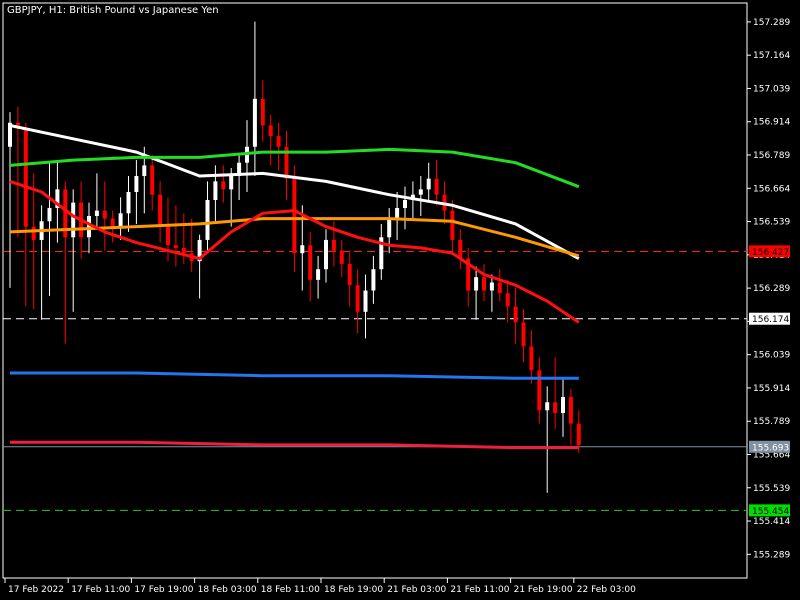  What do you see at coordinates (227, 590) in the screenshot?
I see `time-tick-label: 18 Feb 03:00` at bounding box center [227, 590].